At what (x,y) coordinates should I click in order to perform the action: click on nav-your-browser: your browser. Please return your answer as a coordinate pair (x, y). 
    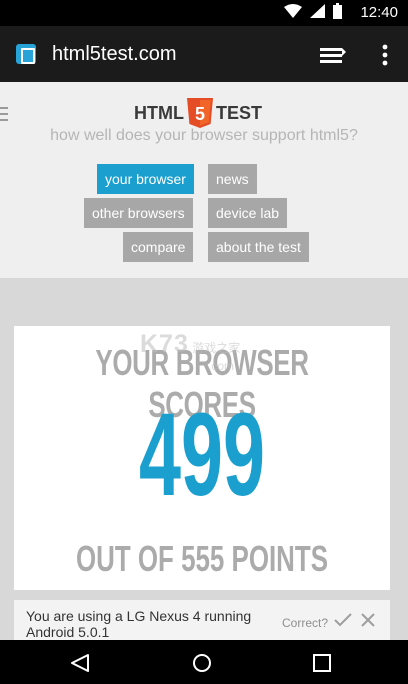
    Looking at the image, I should click on (145, 179).